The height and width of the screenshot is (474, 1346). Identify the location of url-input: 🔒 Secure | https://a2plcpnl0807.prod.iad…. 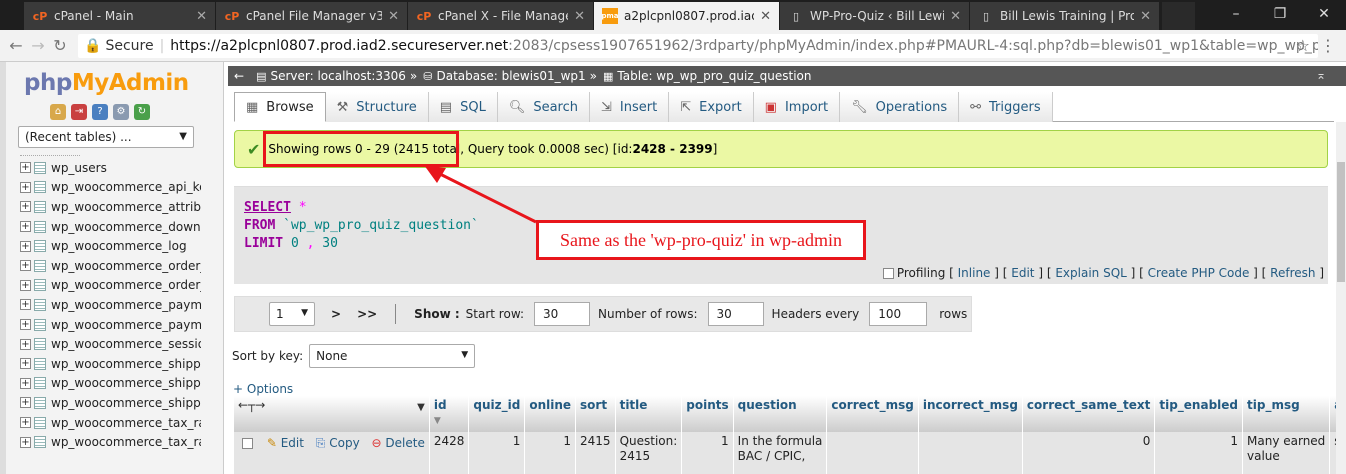
(698, 46).